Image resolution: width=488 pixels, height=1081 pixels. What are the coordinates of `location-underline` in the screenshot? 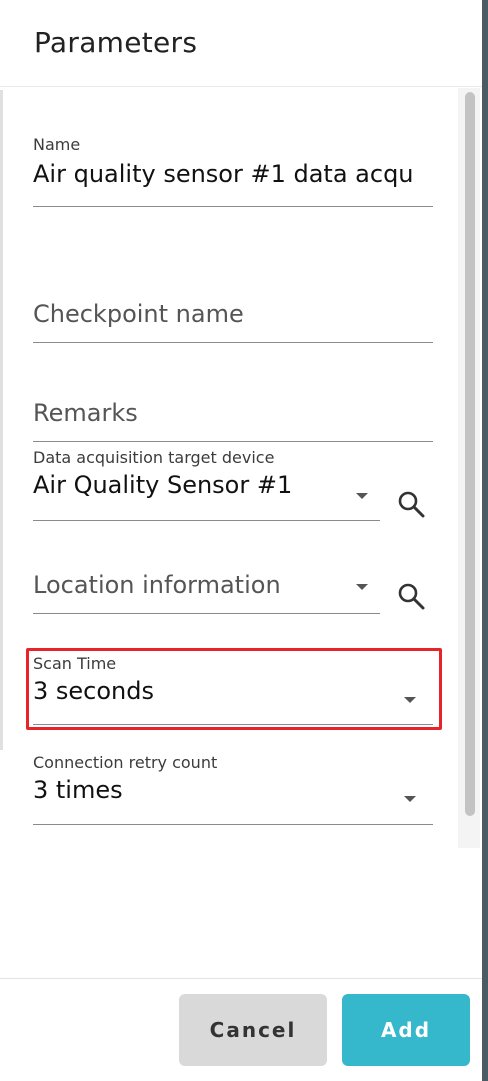 It's located at (206, 613).